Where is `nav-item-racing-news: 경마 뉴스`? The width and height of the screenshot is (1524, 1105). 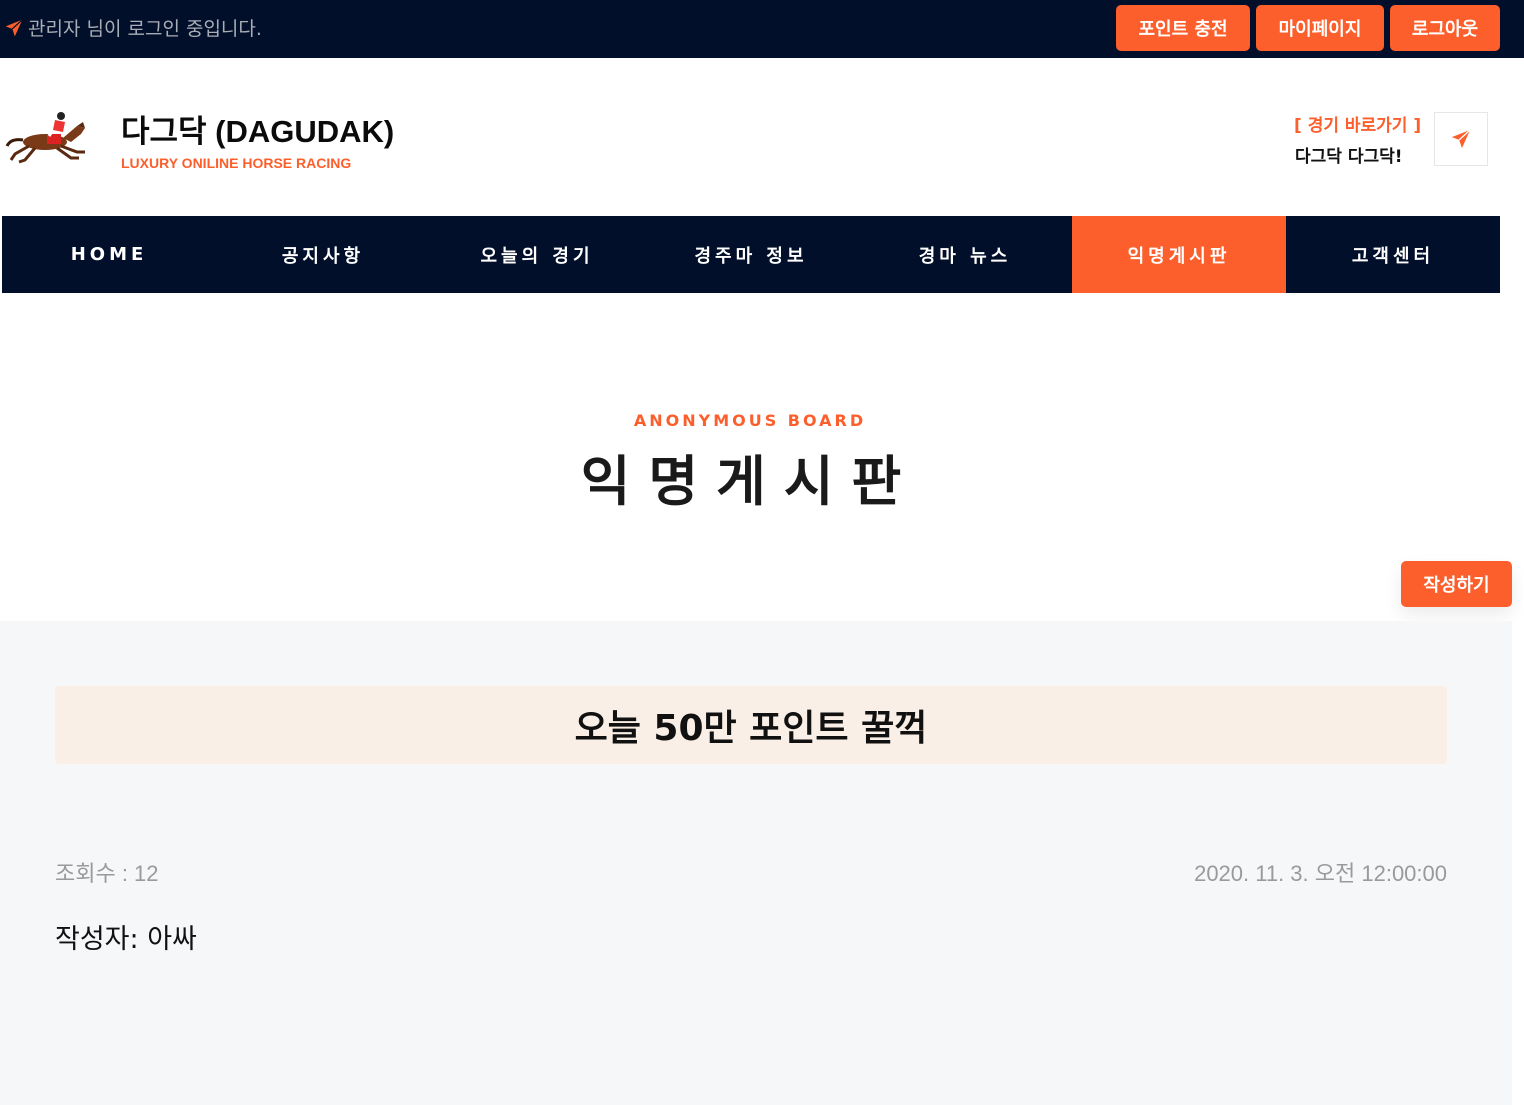
nav-item-racing-news: 경마 뉴스 is located at coordinates (965, 254).